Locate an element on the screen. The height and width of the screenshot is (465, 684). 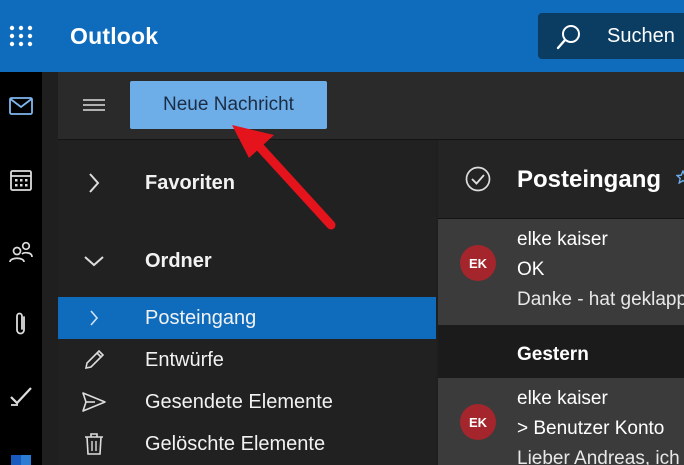
hamburger-menu-icon is located at coordinates (94, 105).